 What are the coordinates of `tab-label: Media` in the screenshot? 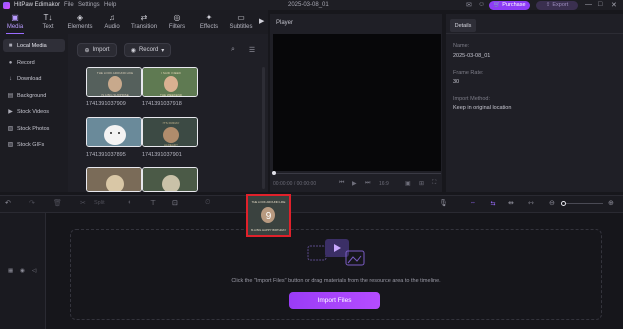 It's located at (15, 27).